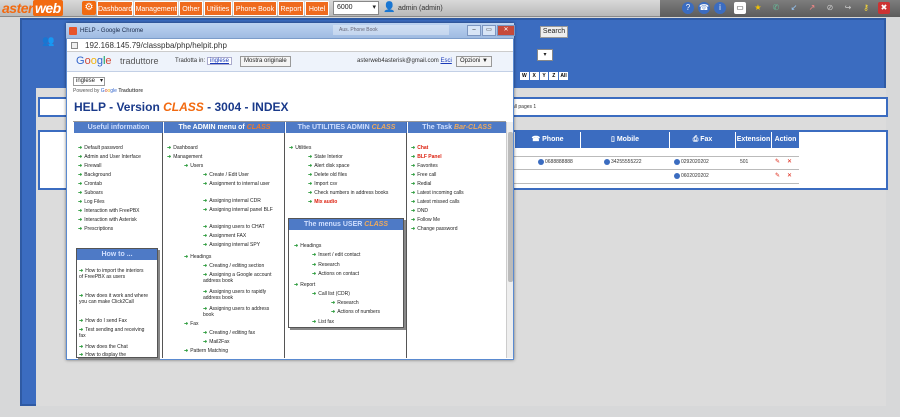 The height and width of the screenshot is (417, 900). What do you see at coordinates (554, 76) in the screenshot?
I see `letter-z: Z` at bounding box center [554, 76].